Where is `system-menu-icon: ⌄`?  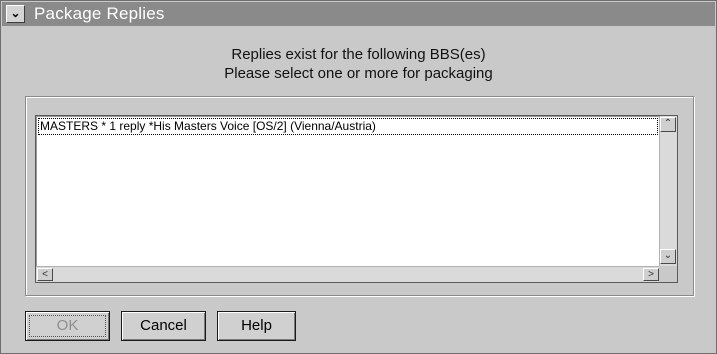
system-menu-icon: ⌄ is located at coordinates (15, 14).